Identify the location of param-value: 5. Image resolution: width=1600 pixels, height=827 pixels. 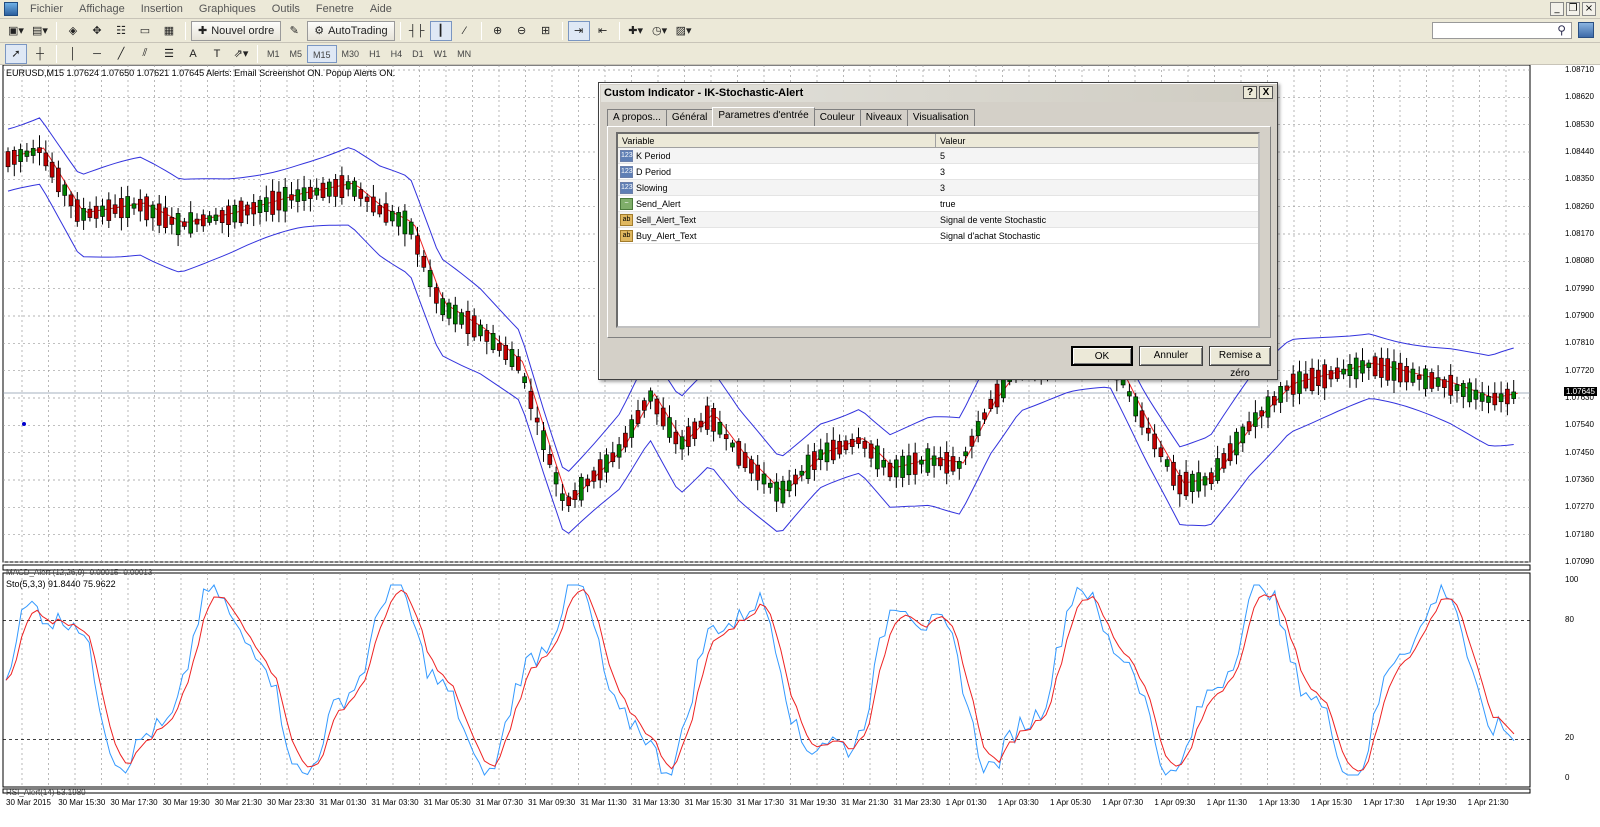
(1097, 155).